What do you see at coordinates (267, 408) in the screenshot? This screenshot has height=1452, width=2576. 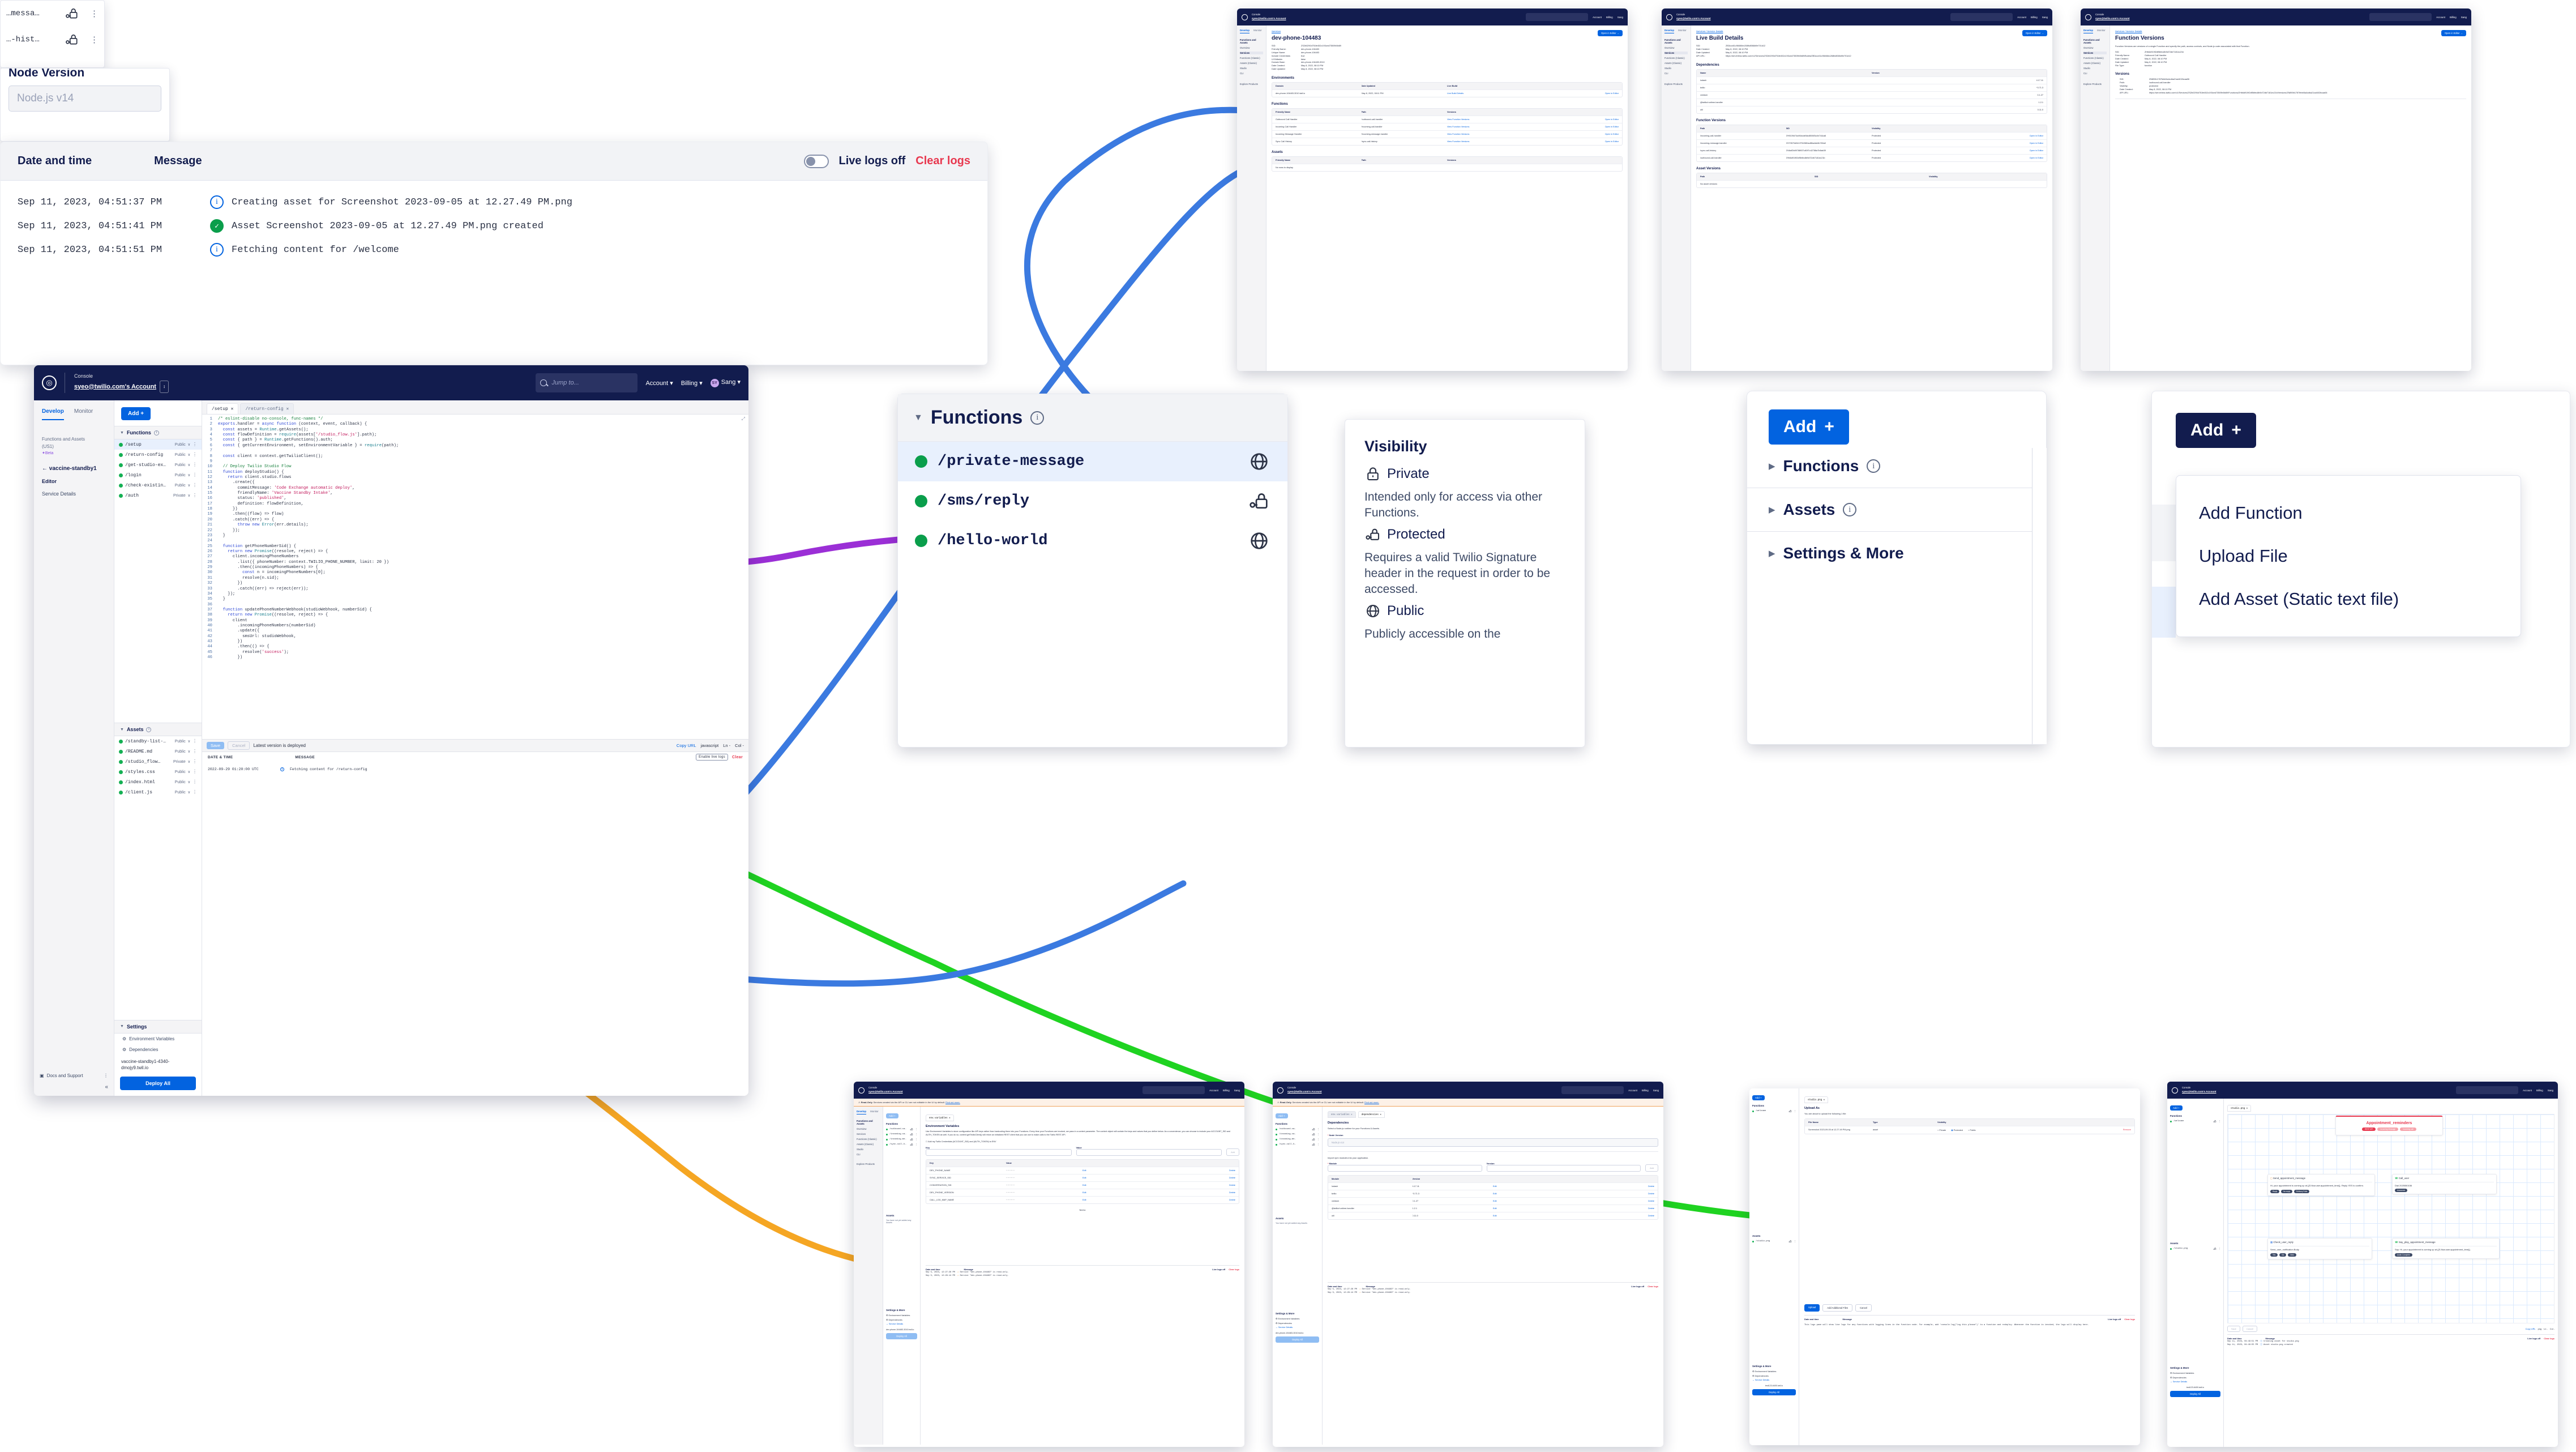 I see `editor-tab-return-config: /return-config ✕` at bounding box center [267, 408].